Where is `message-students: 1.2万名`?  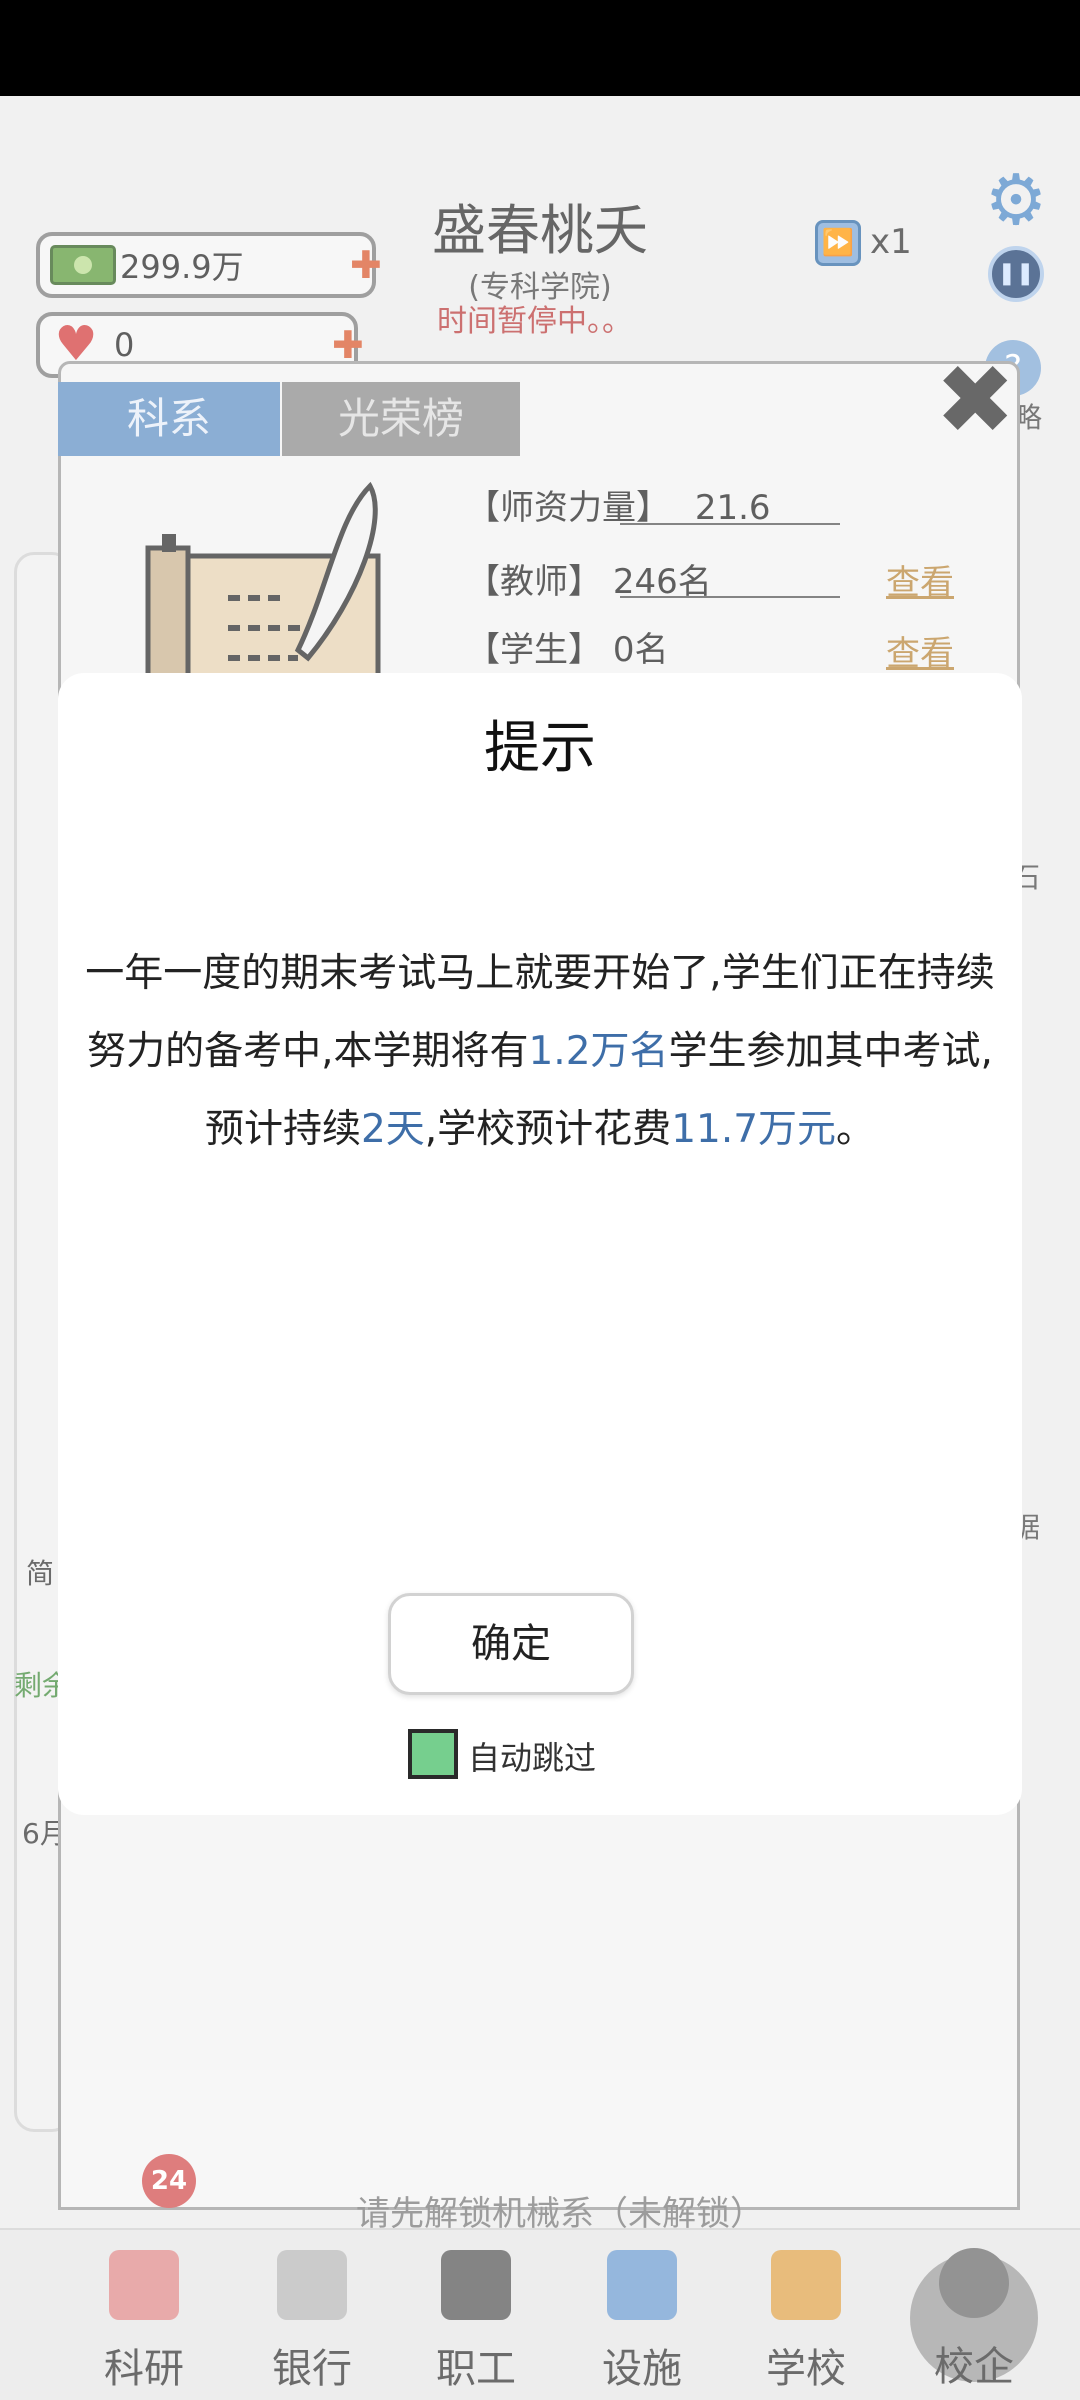
message-students: 1.2万名 is located at coordinates (598, 1051).